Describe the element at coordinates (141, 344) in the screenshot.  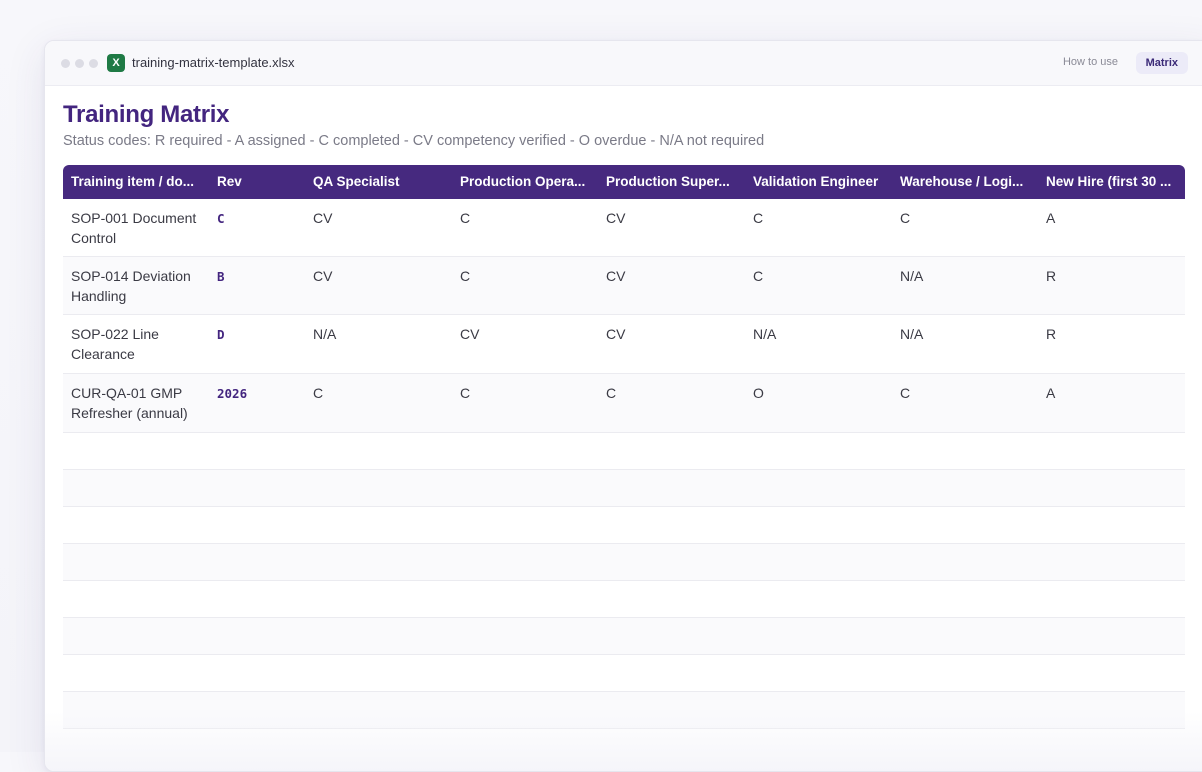
I see `training-item-cell: SOP-022 Line Clearance` at that location.